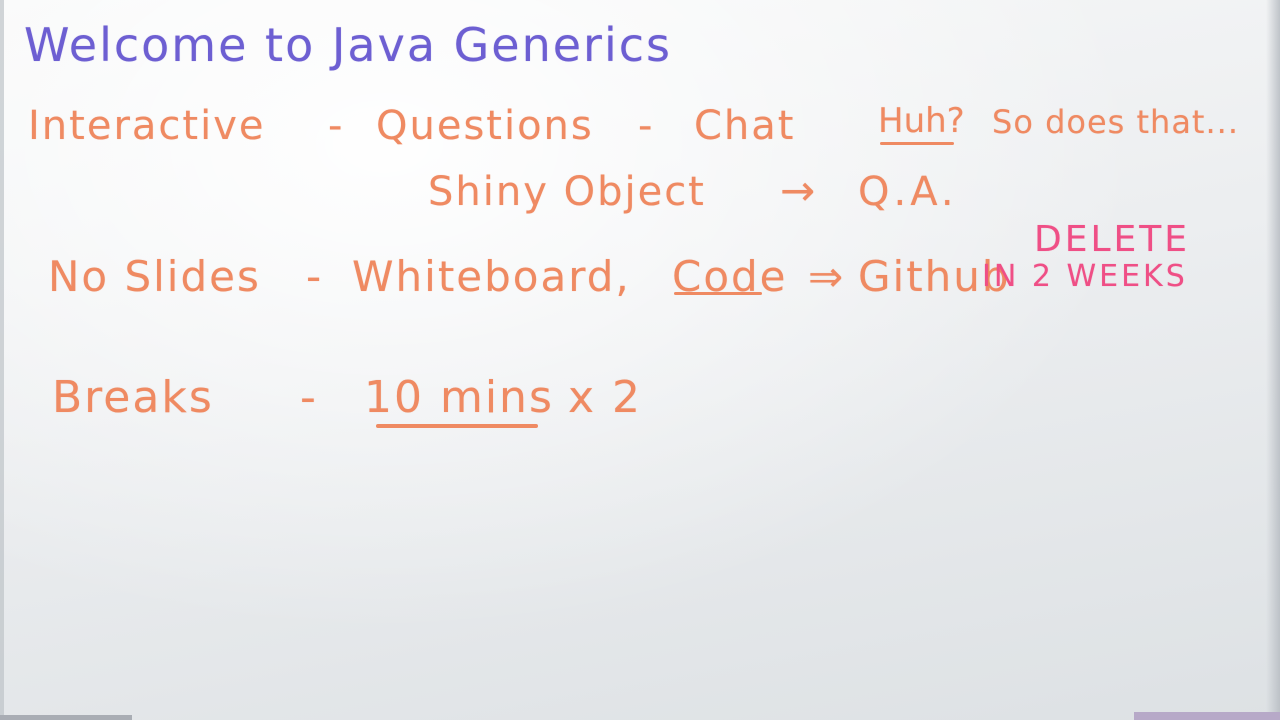  I want to click on note-whiteboard: Whiteboard,, so click(491, 276).